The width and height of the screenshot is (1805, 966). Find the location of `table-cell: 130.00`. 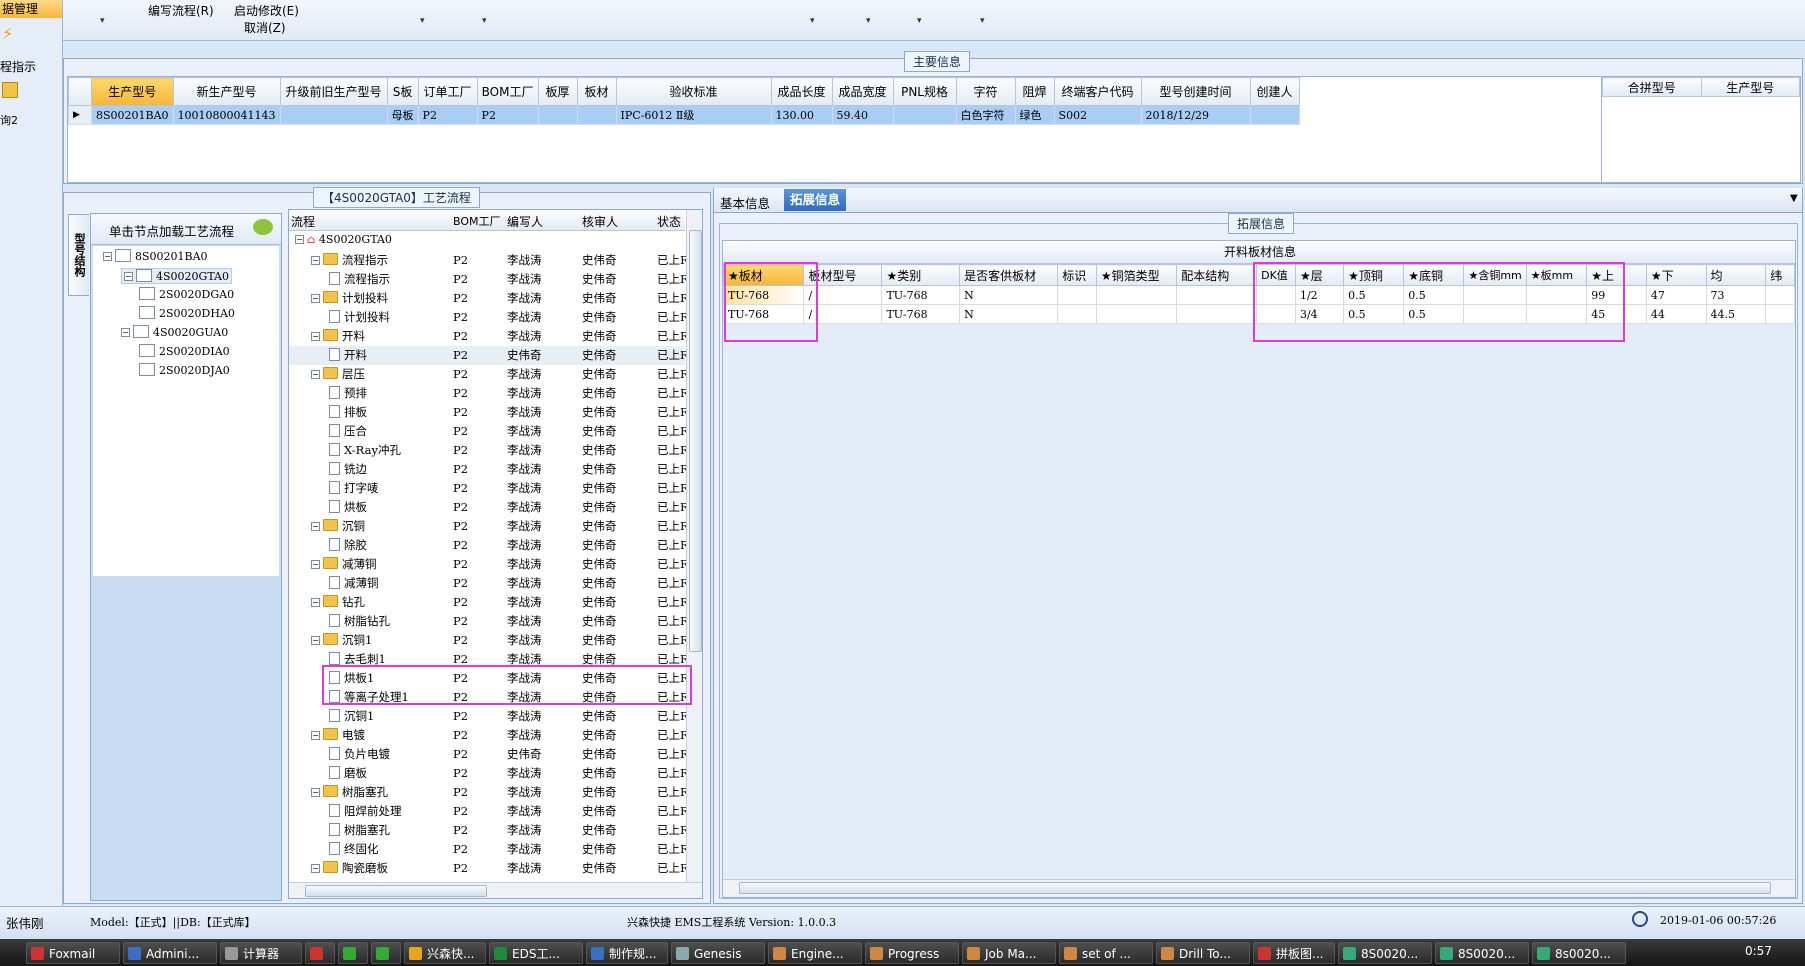

table-cell: 130.00 is located at coordinates (801, 115).